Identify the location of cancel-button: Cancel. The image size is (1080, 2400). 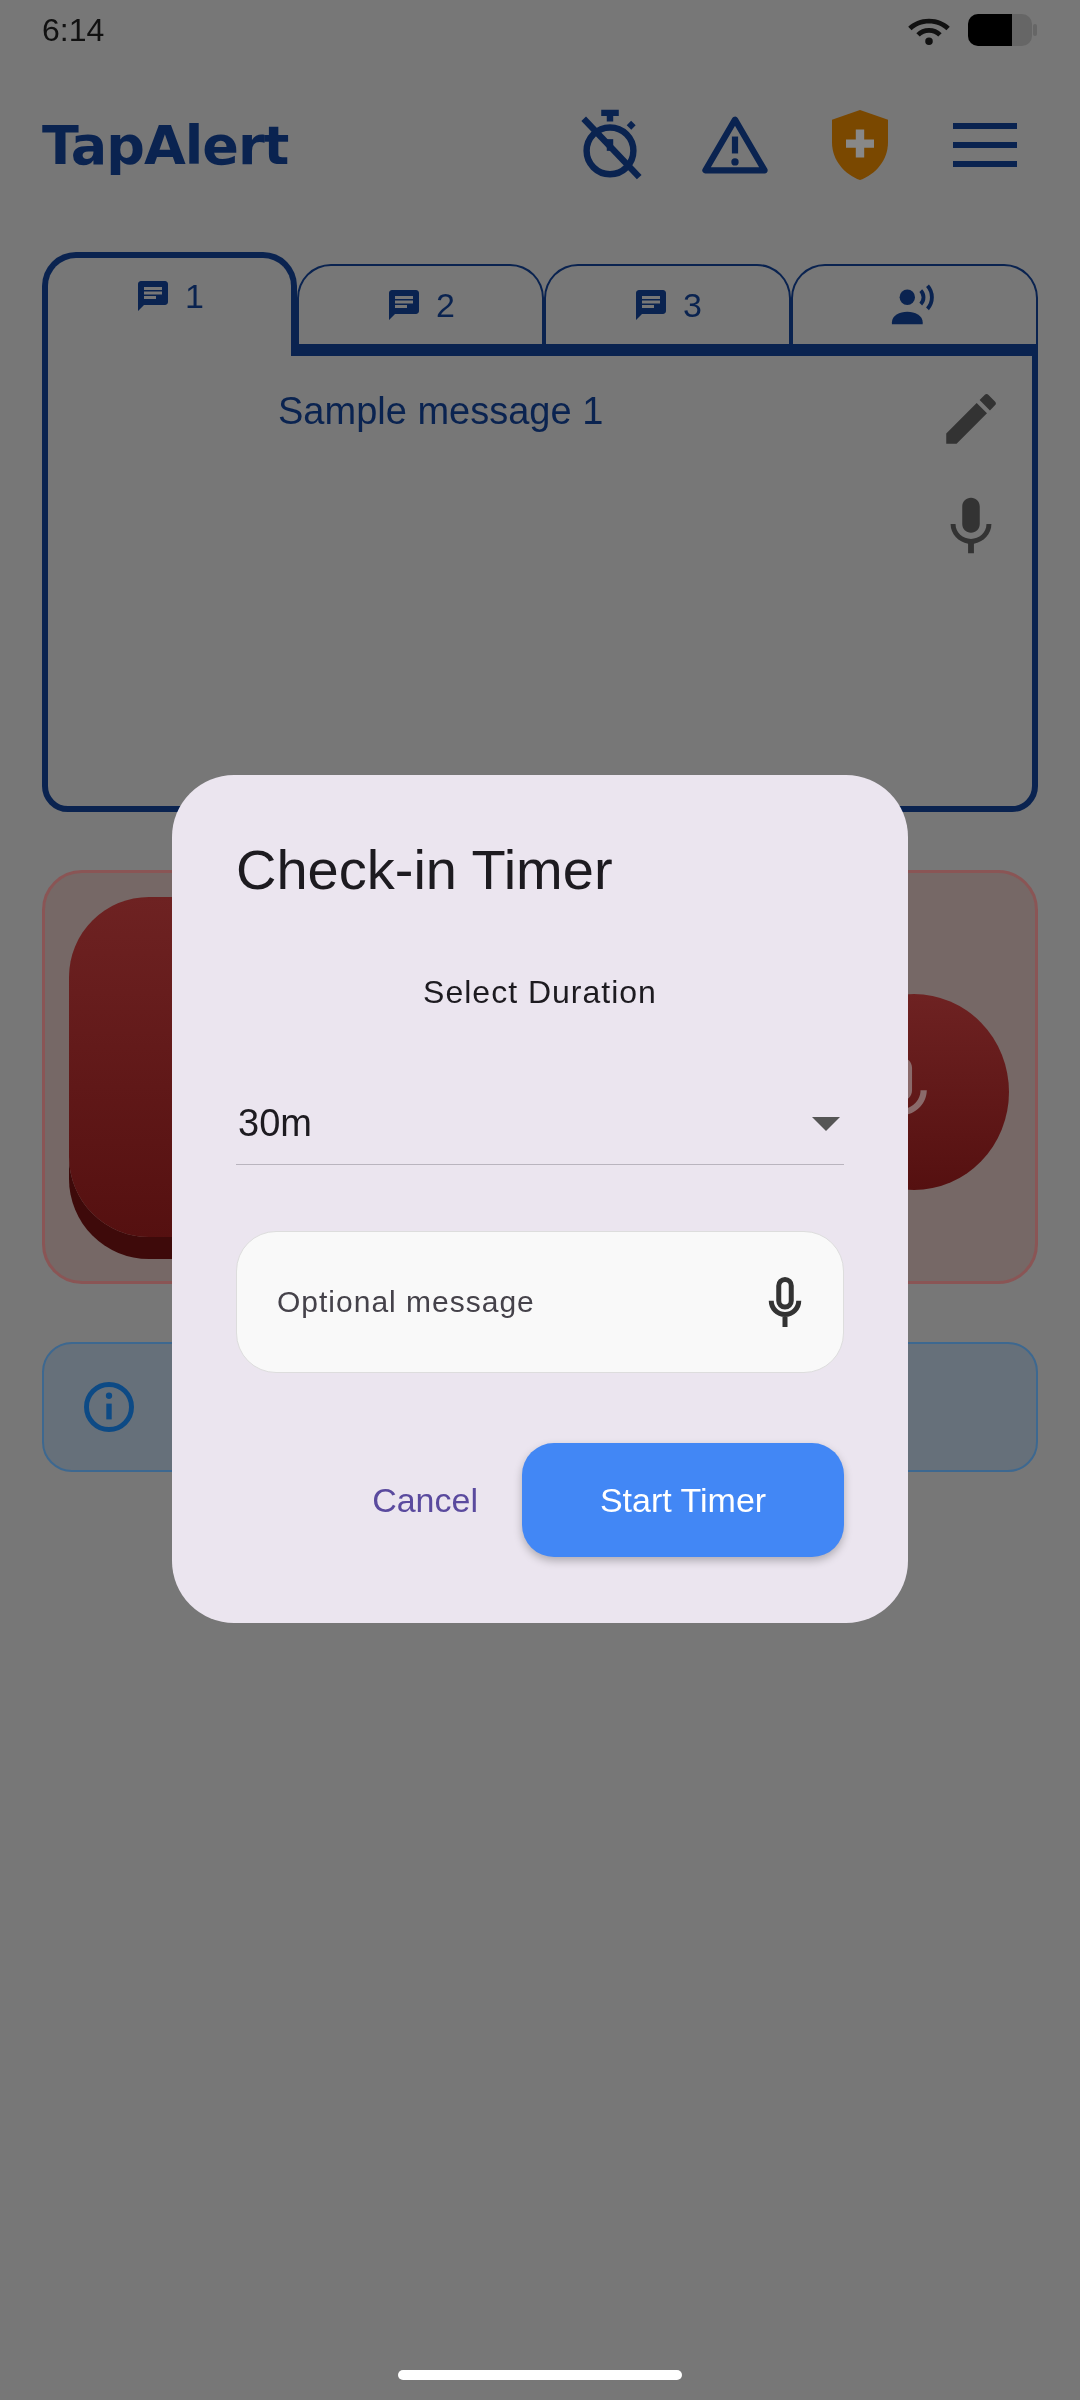
(425, 1500).